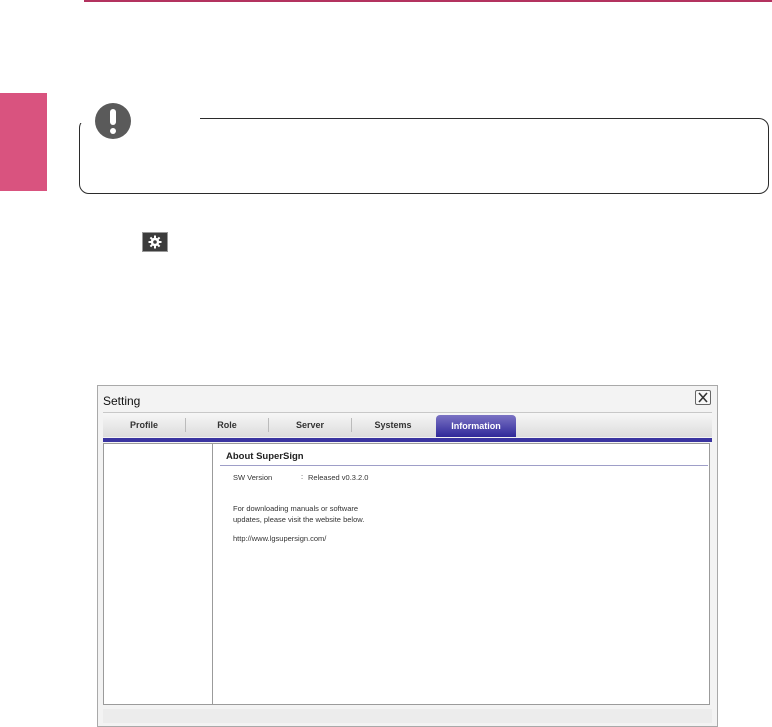 The height and width of the screenshot is (727, 772). Describe the element at coordinates (464, 465) in the screenshot. I see `about-divider` at that location.